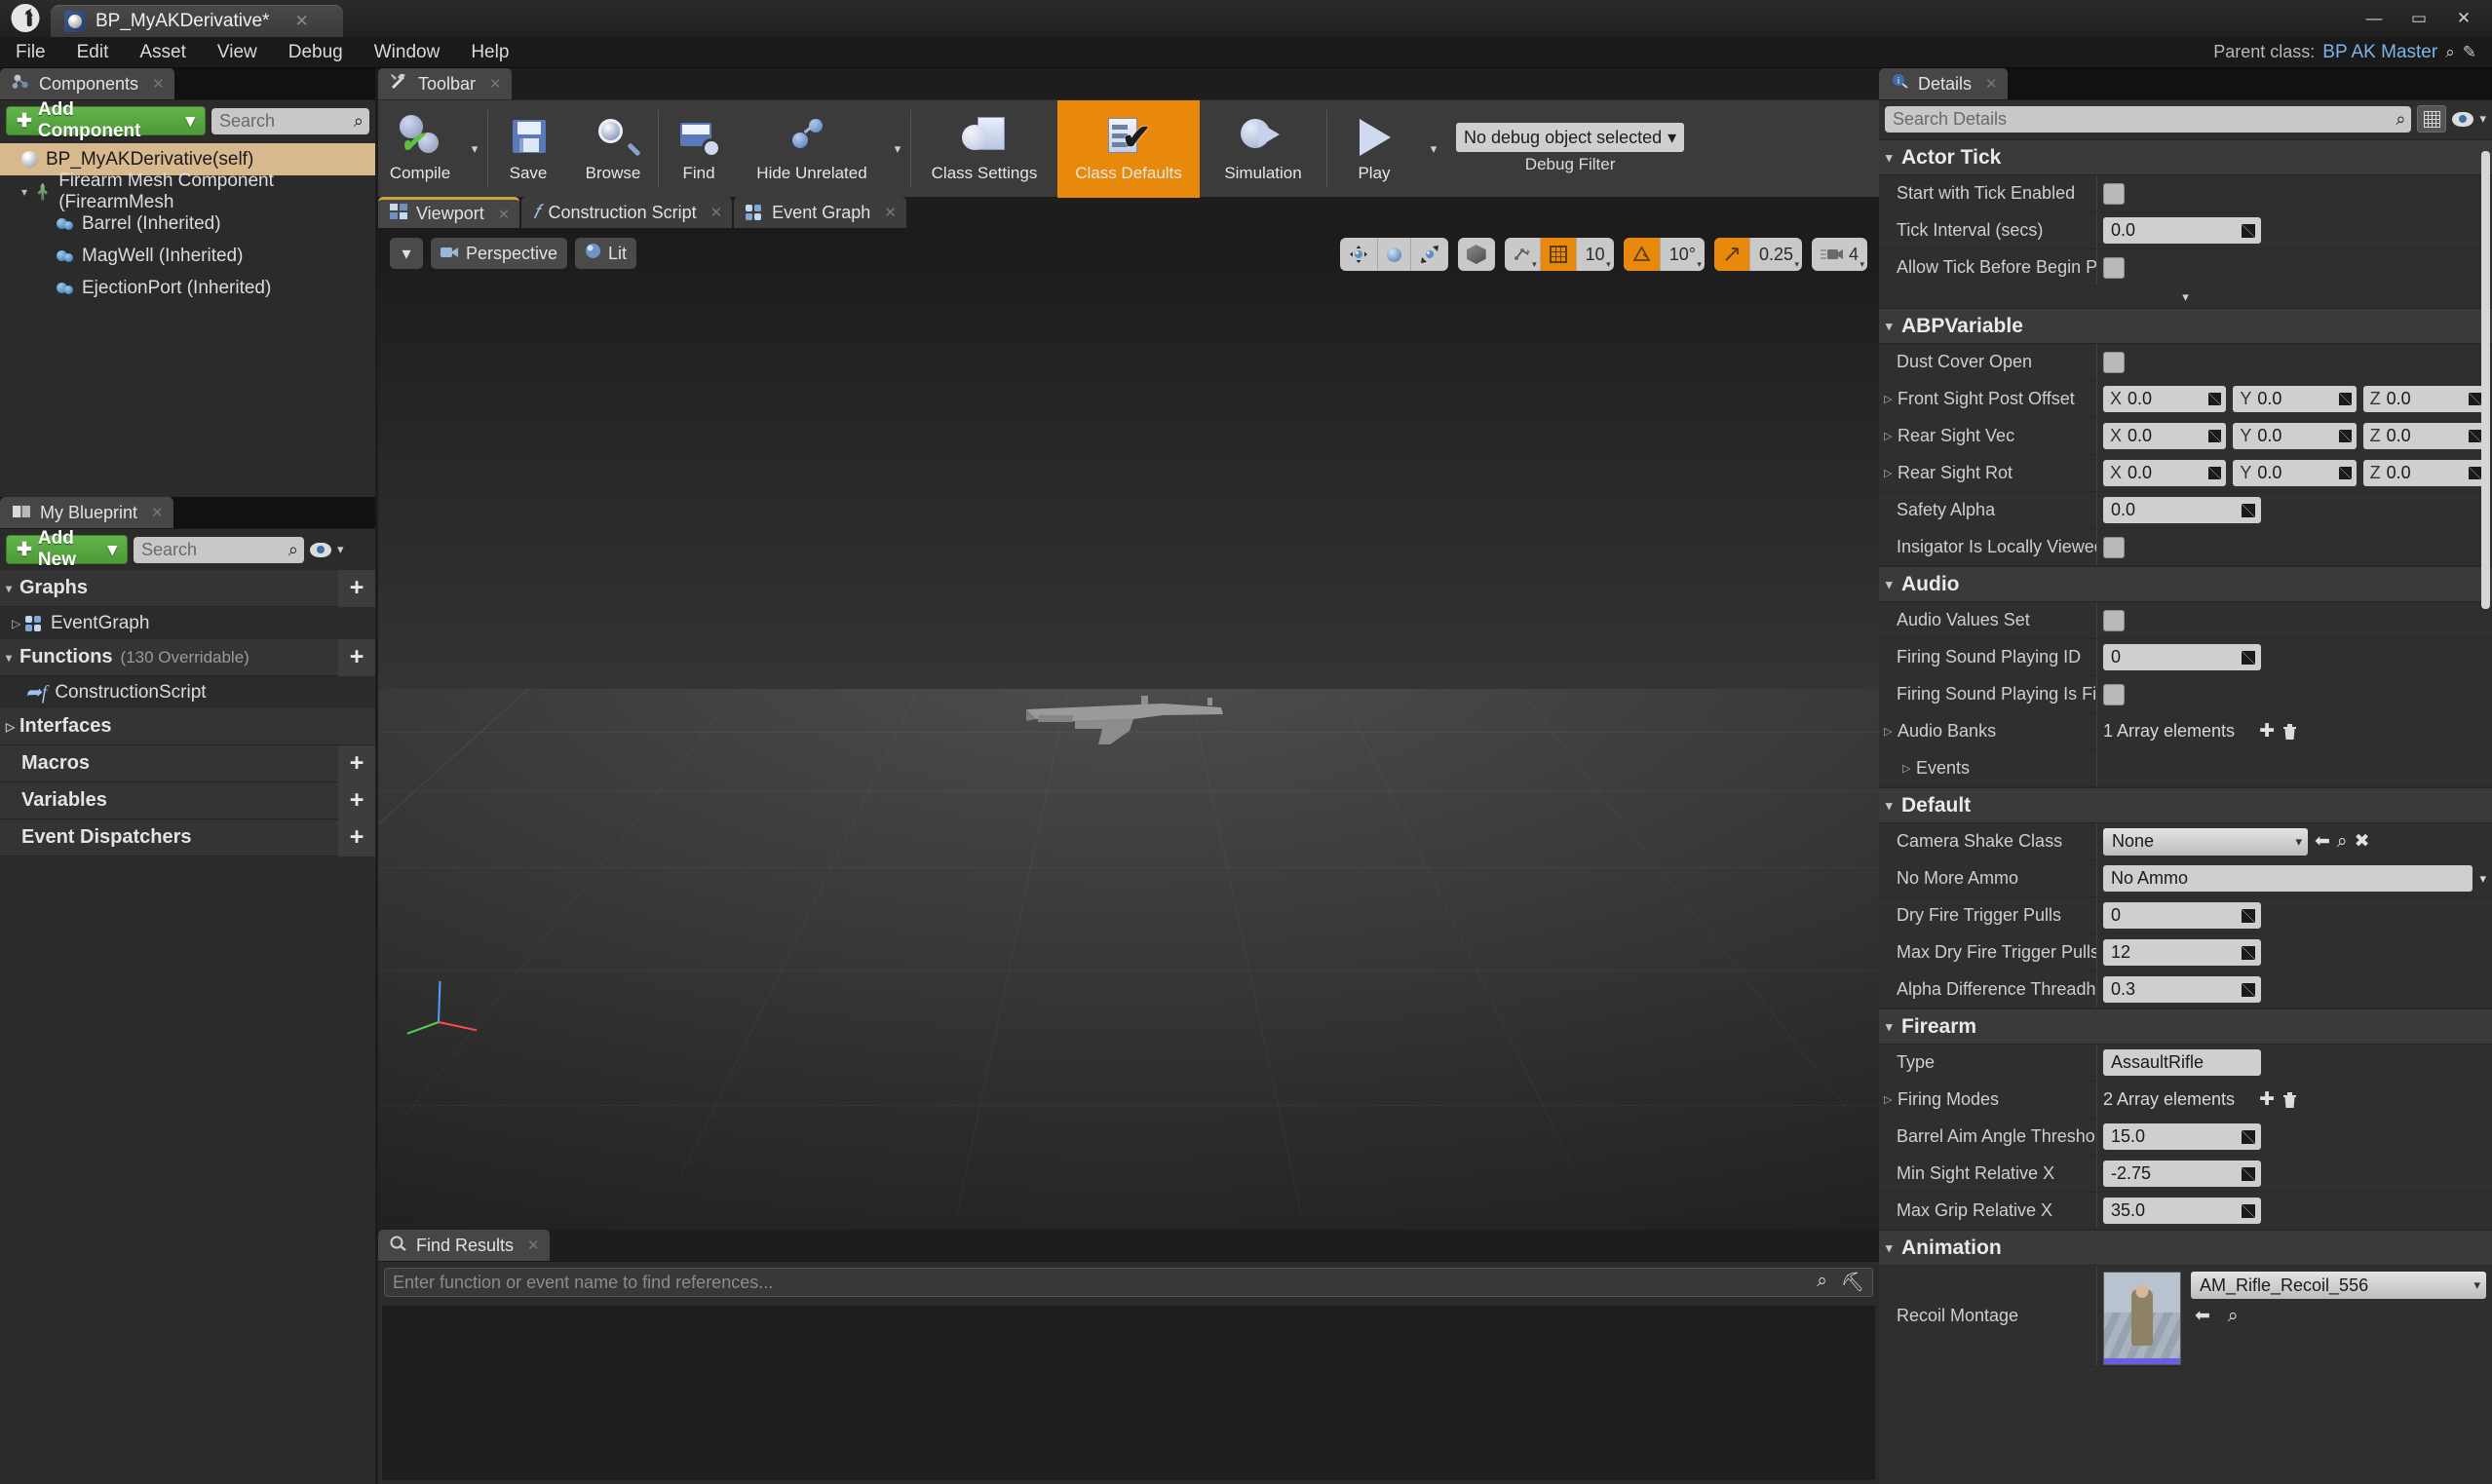 This screenshot has width=2492, height=1484. I want to click on myblueprint-search-input: Search ⌕, so click(219, 549).